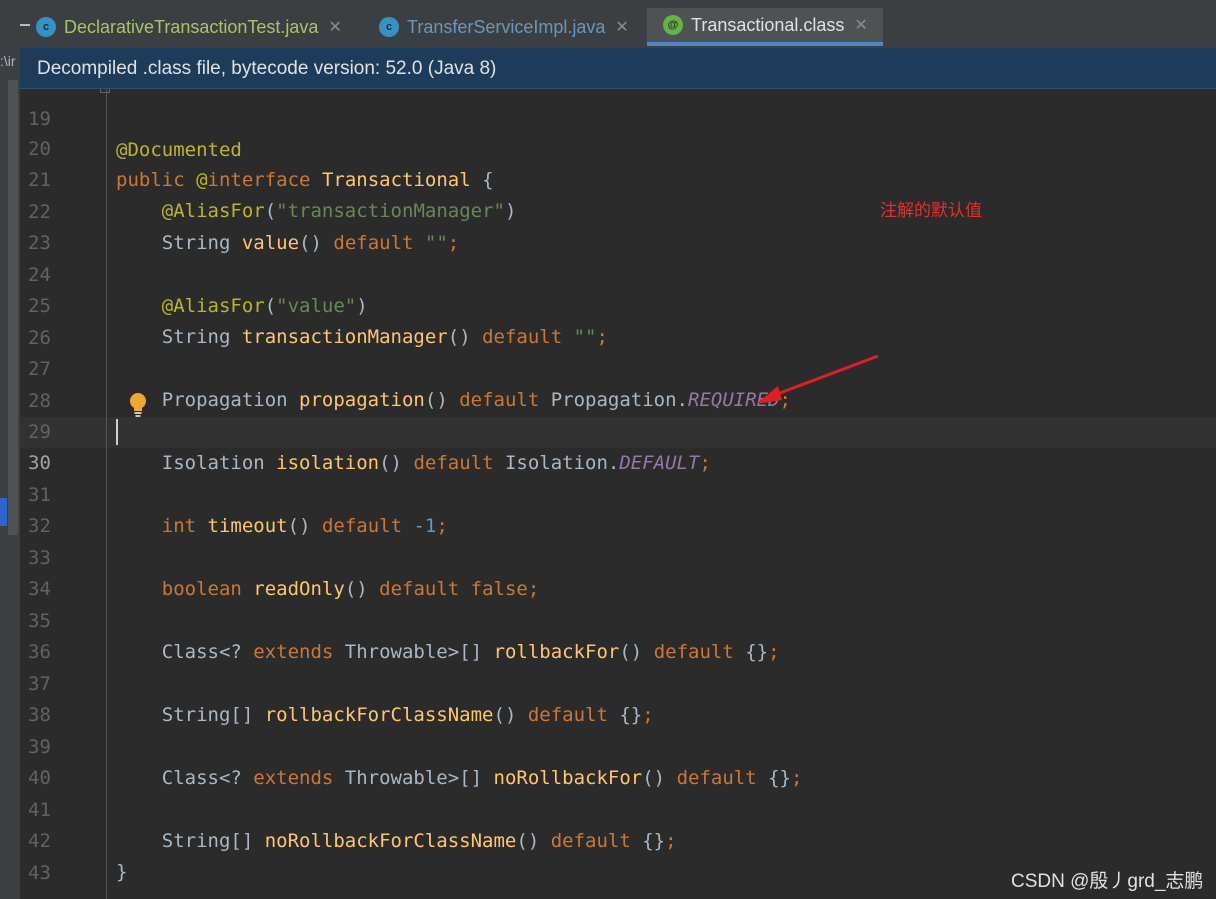  I want to click on selected-tree-item, so click(3, 512).